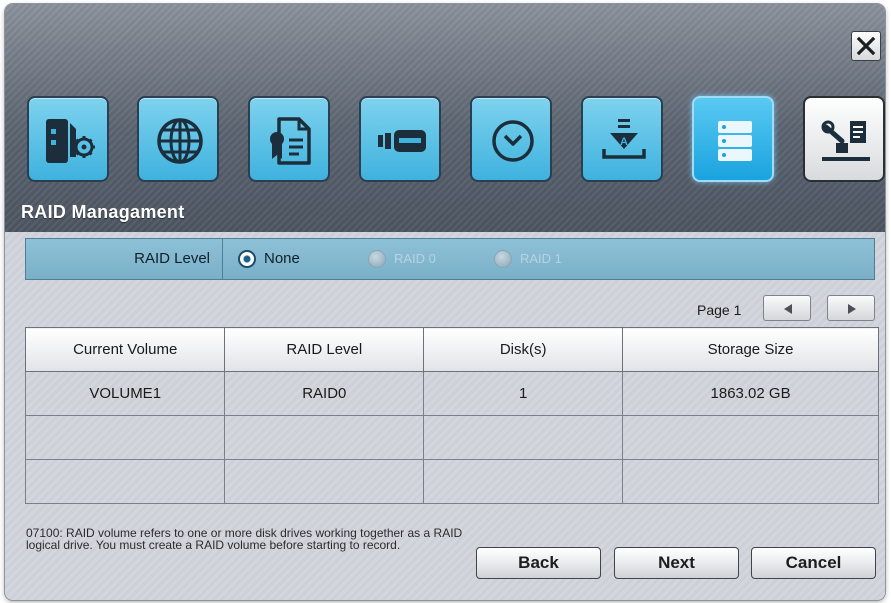 Image resolution: width=891 pixels, height=603 pixels. I want to click on raid-stack-icon, so click(735, 141).